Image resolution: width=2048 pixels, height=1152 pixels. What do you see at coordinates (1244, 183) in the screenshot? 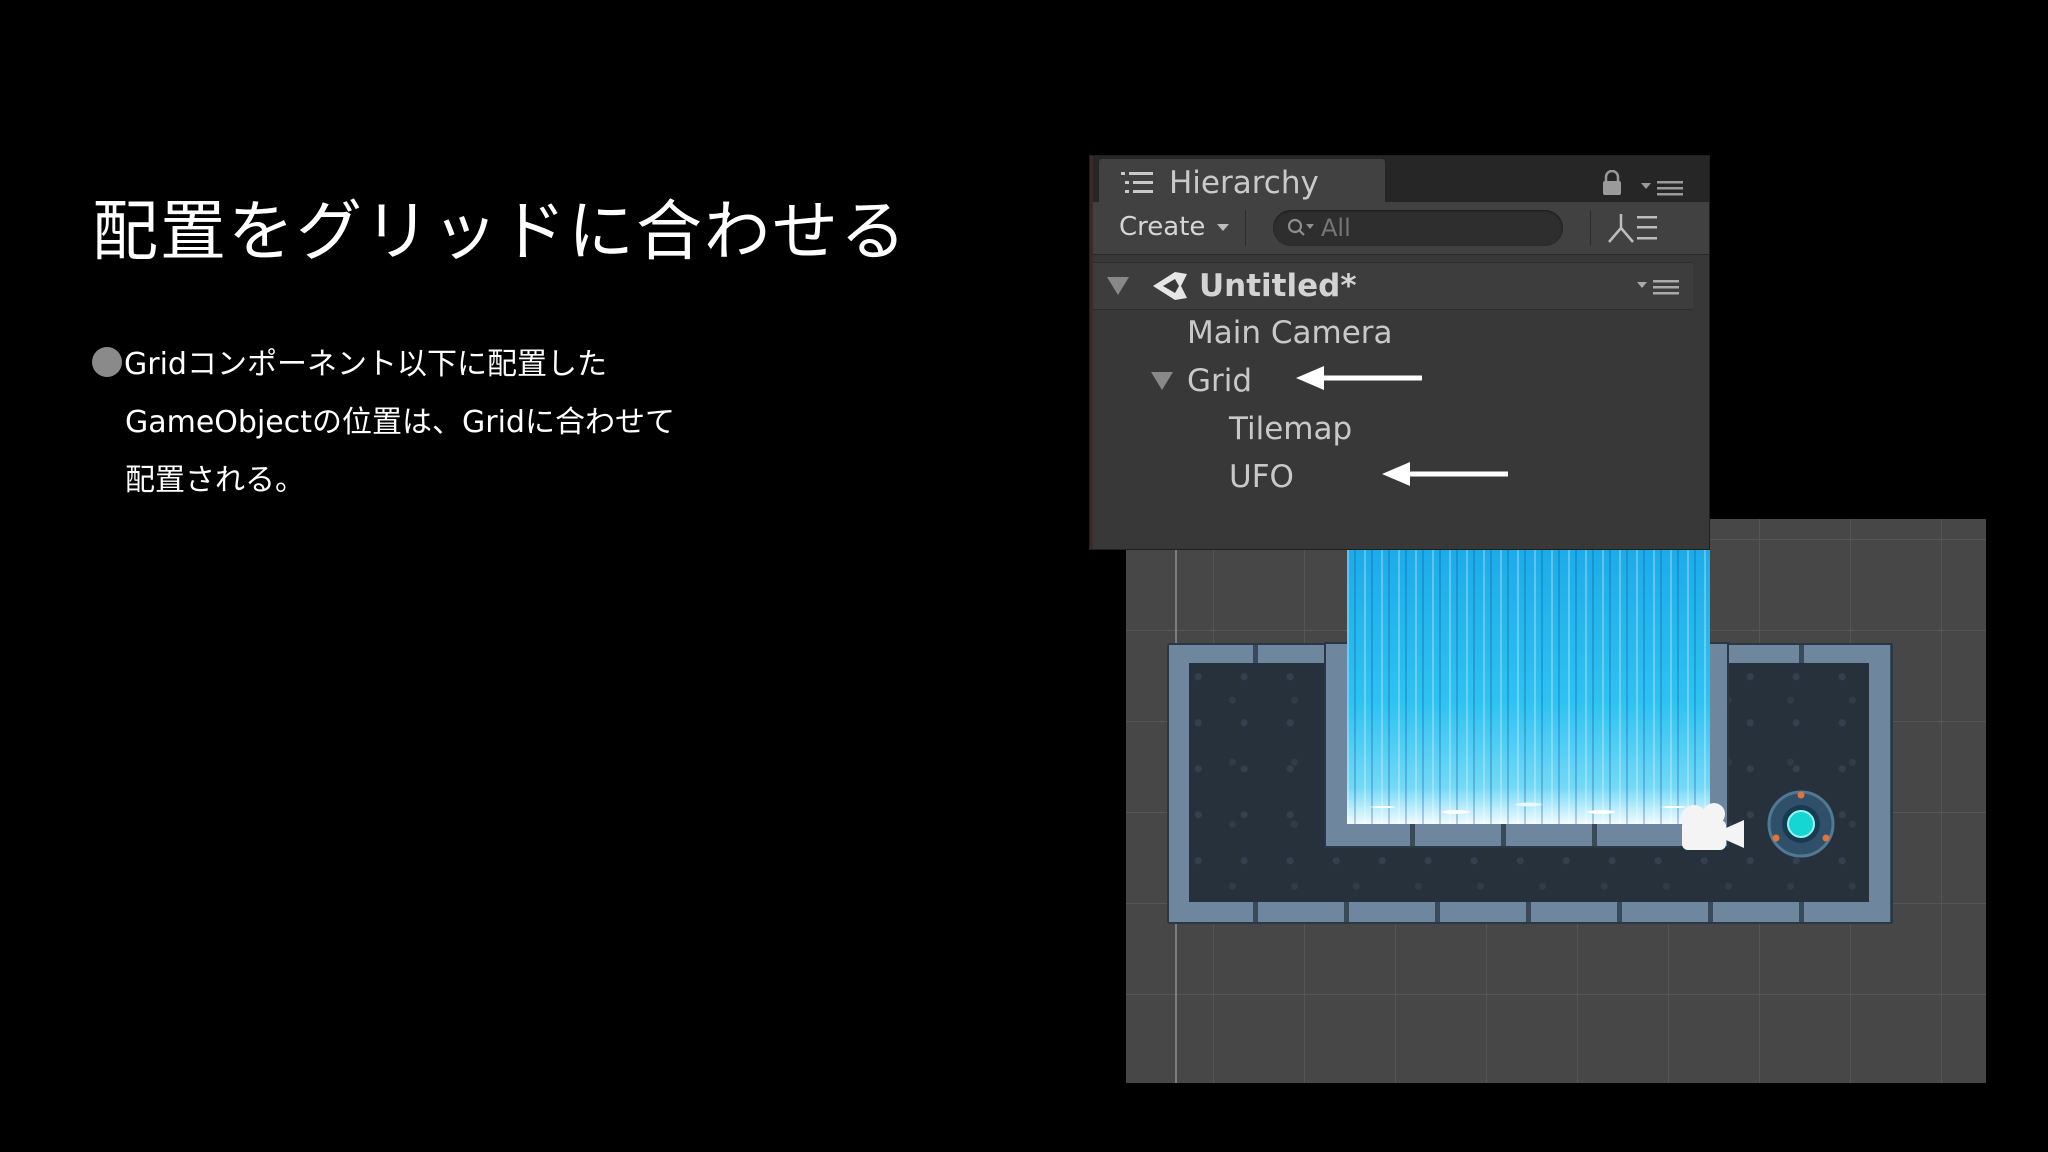
I see `tab-hierarchy-label: Hierarchy` at bounding box center [1244, 183].